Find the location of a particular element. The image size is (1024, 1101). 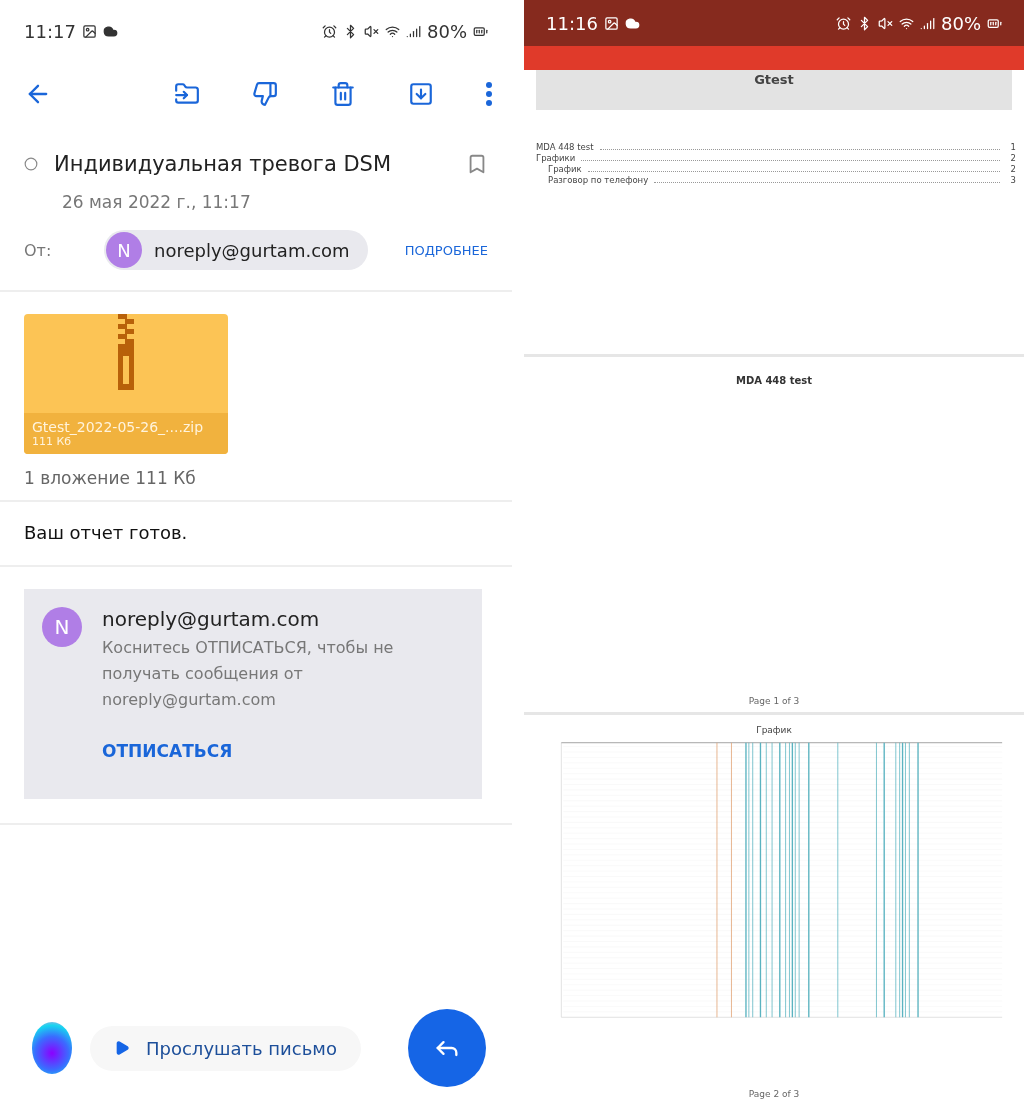

listen-button: Прослушать письмо is located at coordinates (225, 1048).